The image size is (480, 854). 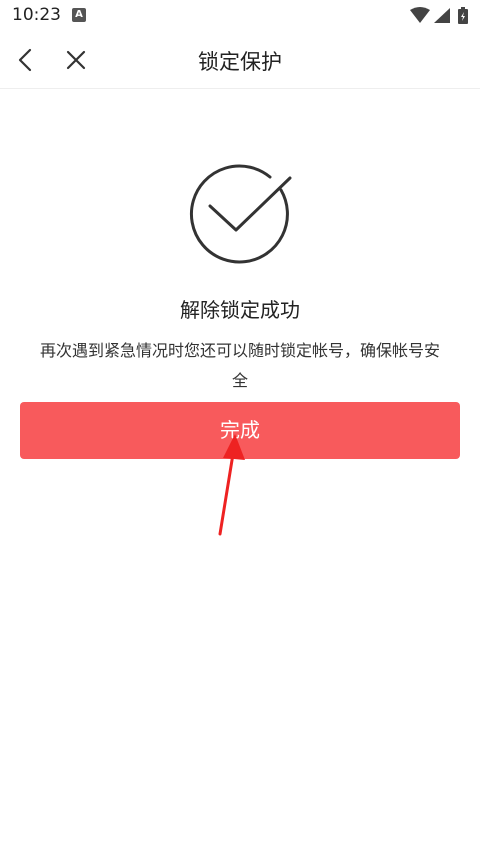 I want to click on annotation-arrow-icon, so click(x=231, y=485).